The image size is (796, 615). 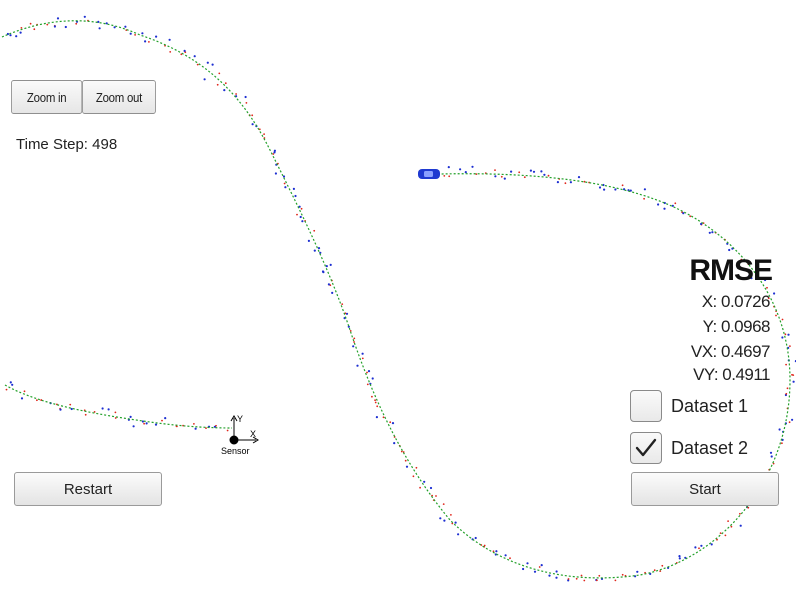 I want to click on dataset-1-label: Dataset 1, so click(x=710, y=406).